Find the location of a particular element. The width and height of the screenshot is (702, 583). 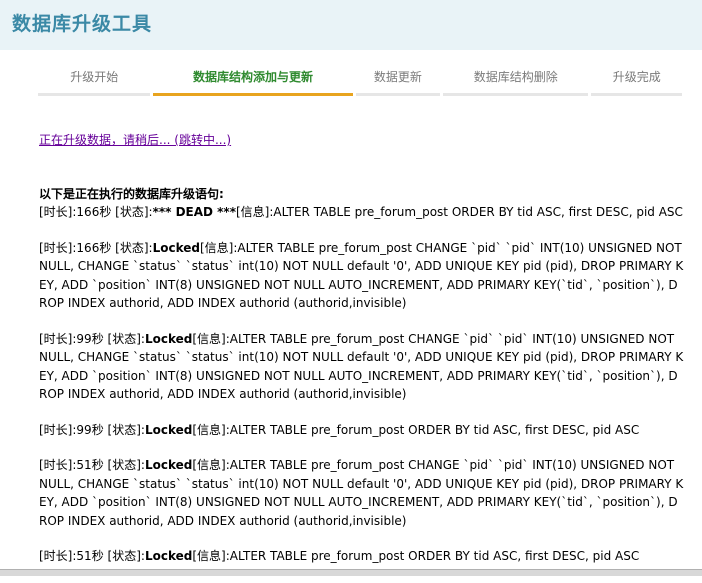

step-structure-delete: 数据库结构删除 is located at coordinates (516, 79).